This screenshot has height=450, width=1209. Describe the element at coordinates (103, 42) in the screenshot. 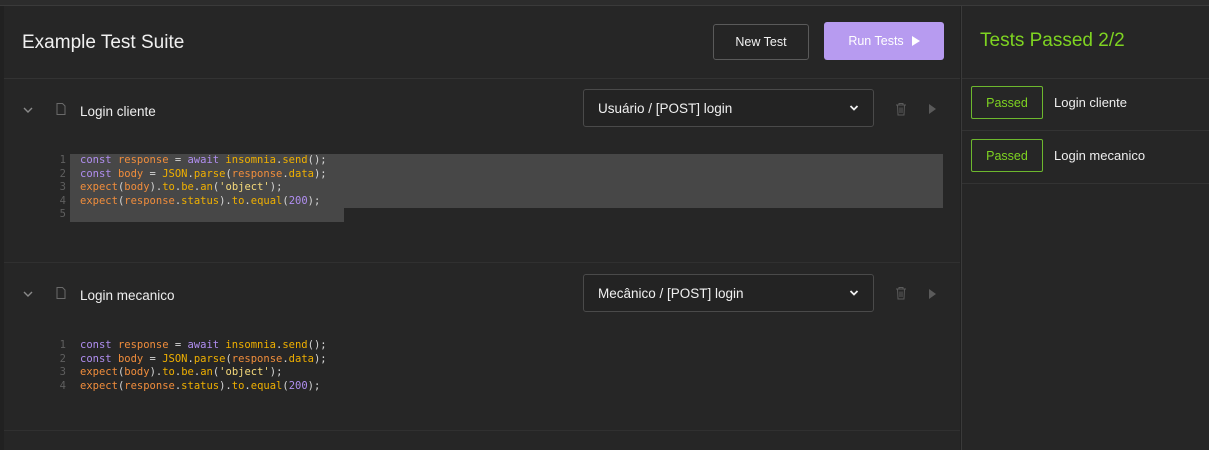

I see `suite-title: Example Test Suite` at that location.